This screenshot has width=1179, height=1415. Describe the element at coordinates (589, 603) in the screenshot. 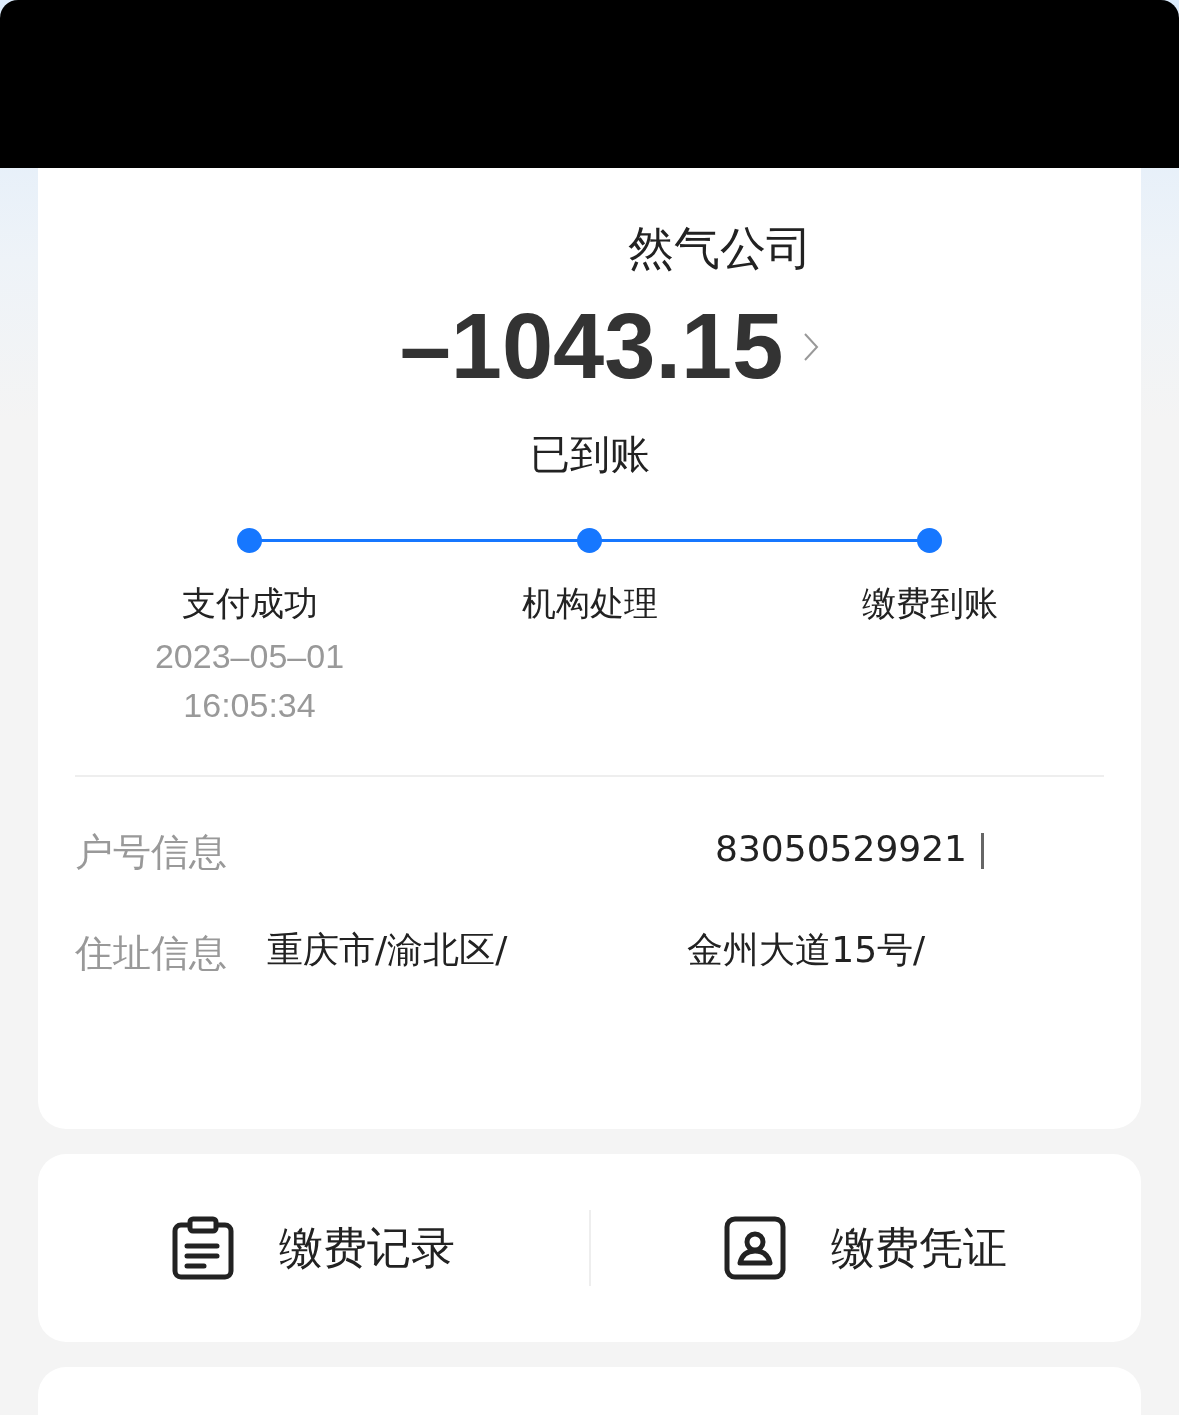

I see `step-label: 机构处理` at that location.